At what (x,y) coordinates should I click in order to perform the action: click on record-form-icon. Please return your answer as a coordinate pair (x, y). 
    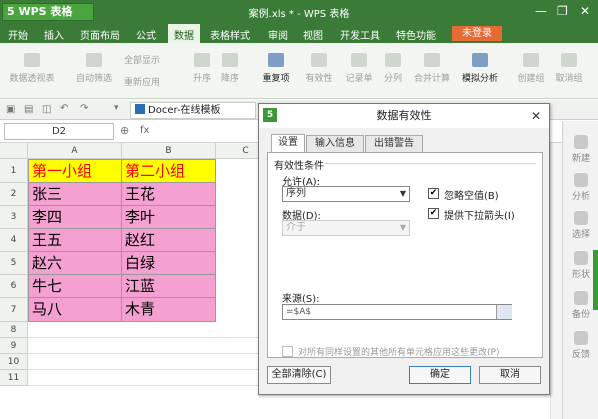
    Looking at the image, I should click on (359, 60).